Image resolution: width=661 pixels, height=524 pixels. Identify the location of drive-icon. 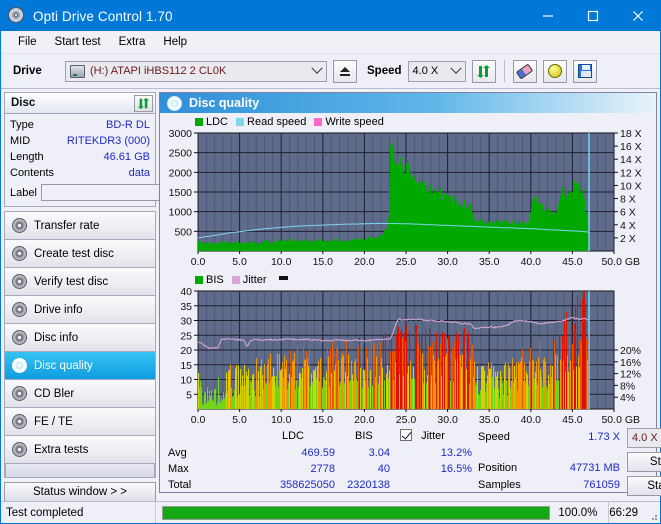
(77, 71).